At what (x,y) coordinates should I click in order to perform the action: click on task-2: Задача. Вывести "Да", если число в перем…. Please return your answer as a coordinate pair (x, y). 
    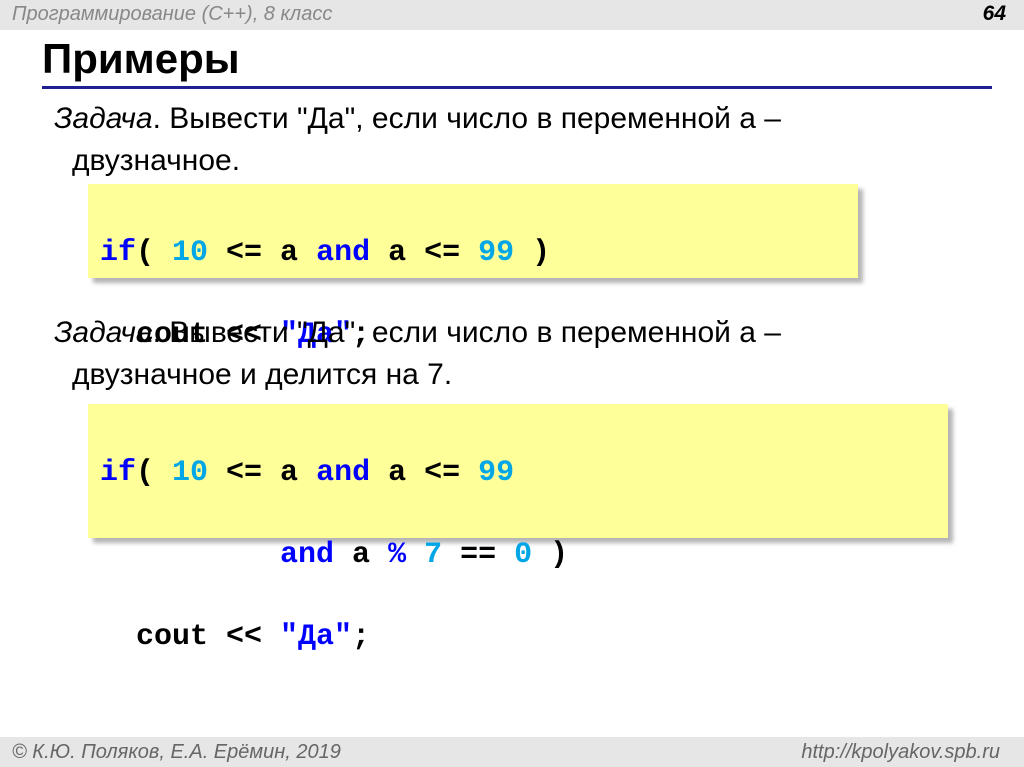
    Looking at the image, I should click on (504, 354).